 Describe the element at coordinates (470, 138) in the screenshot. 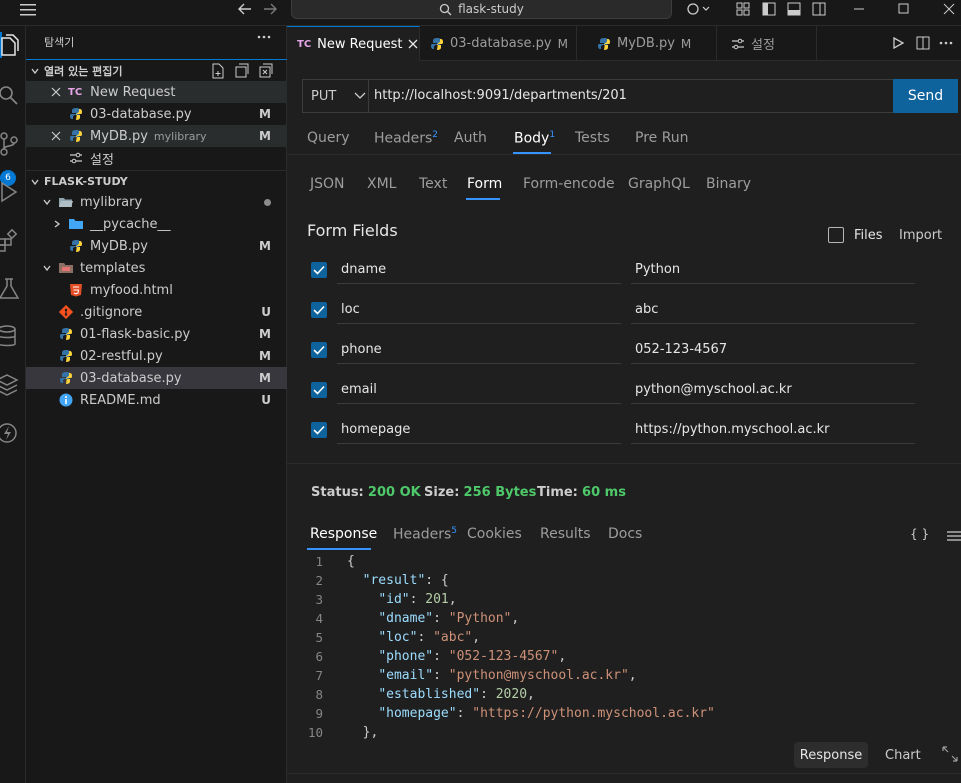

I see `tab-auth: Auth` at that location.